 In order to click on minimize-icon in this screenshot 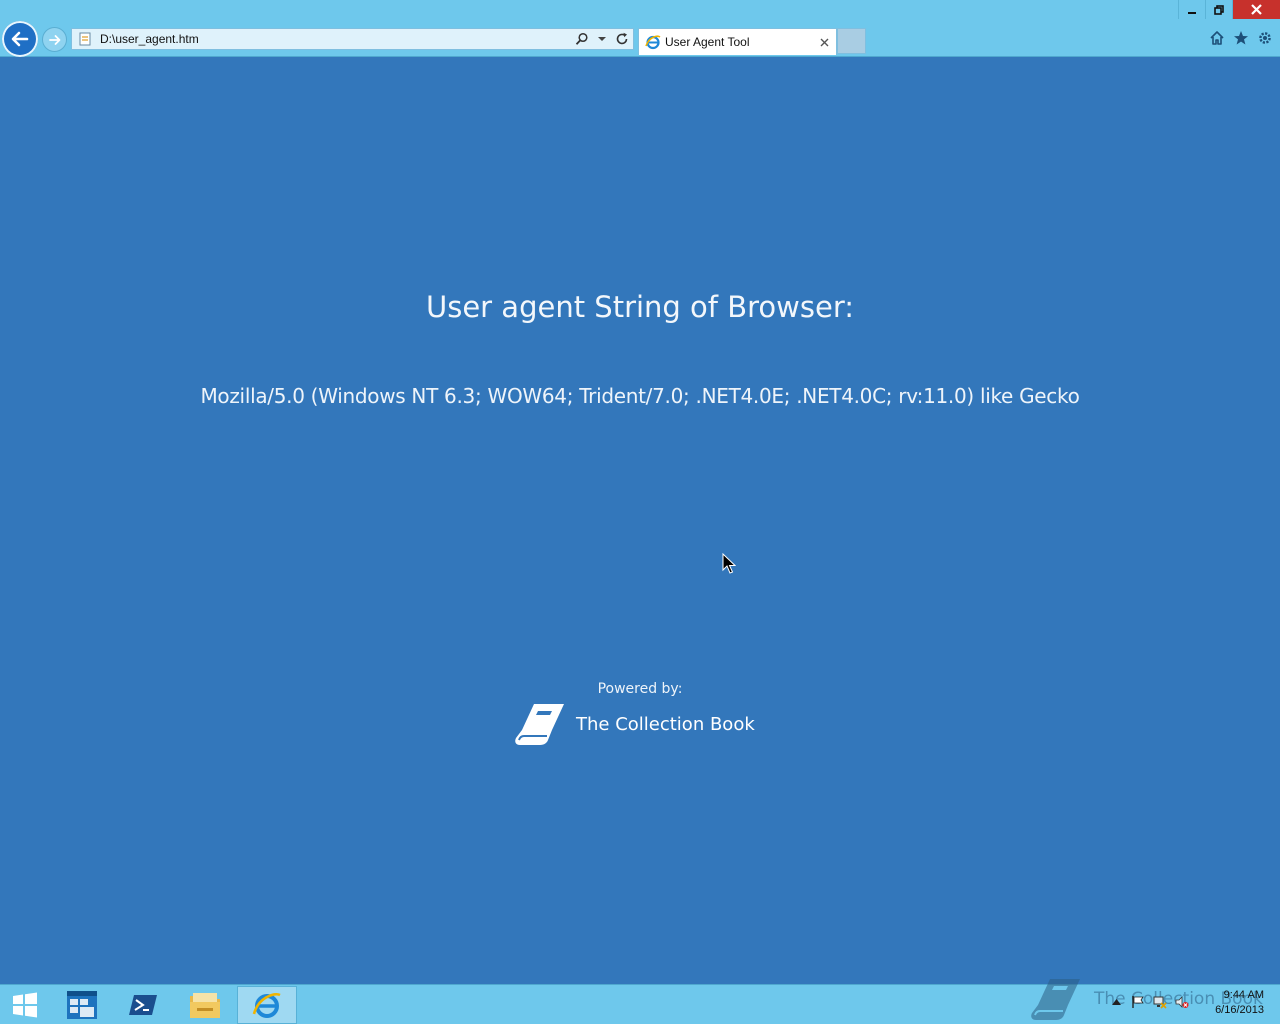, I will do `click(1192, 12)`.